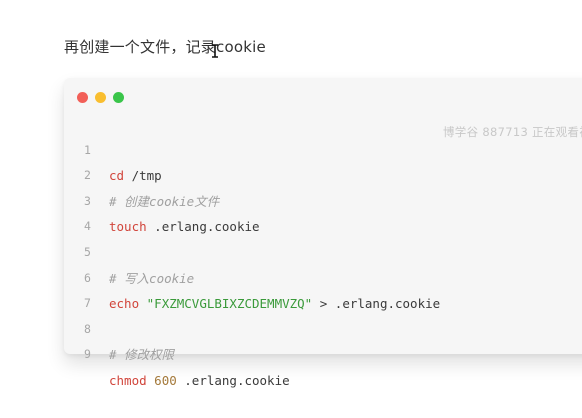  What do you see at coordinates (128, 380) in the screenshot?
I see `command-token: chmod` at bounding box center [128, 380].